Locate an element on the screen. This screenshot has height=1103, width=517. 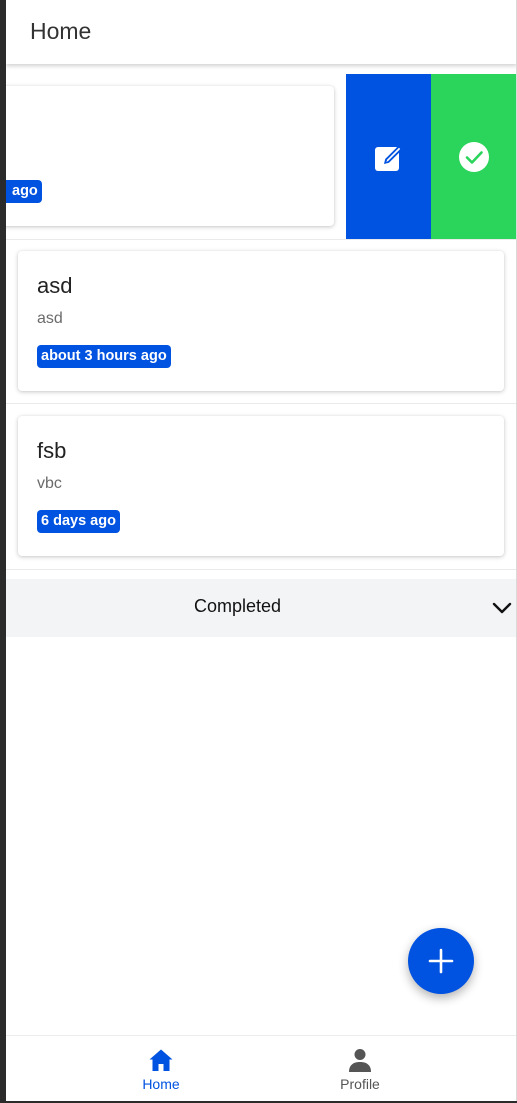
task-time-badge: 6 days ago is located at coordinates (78, 521).